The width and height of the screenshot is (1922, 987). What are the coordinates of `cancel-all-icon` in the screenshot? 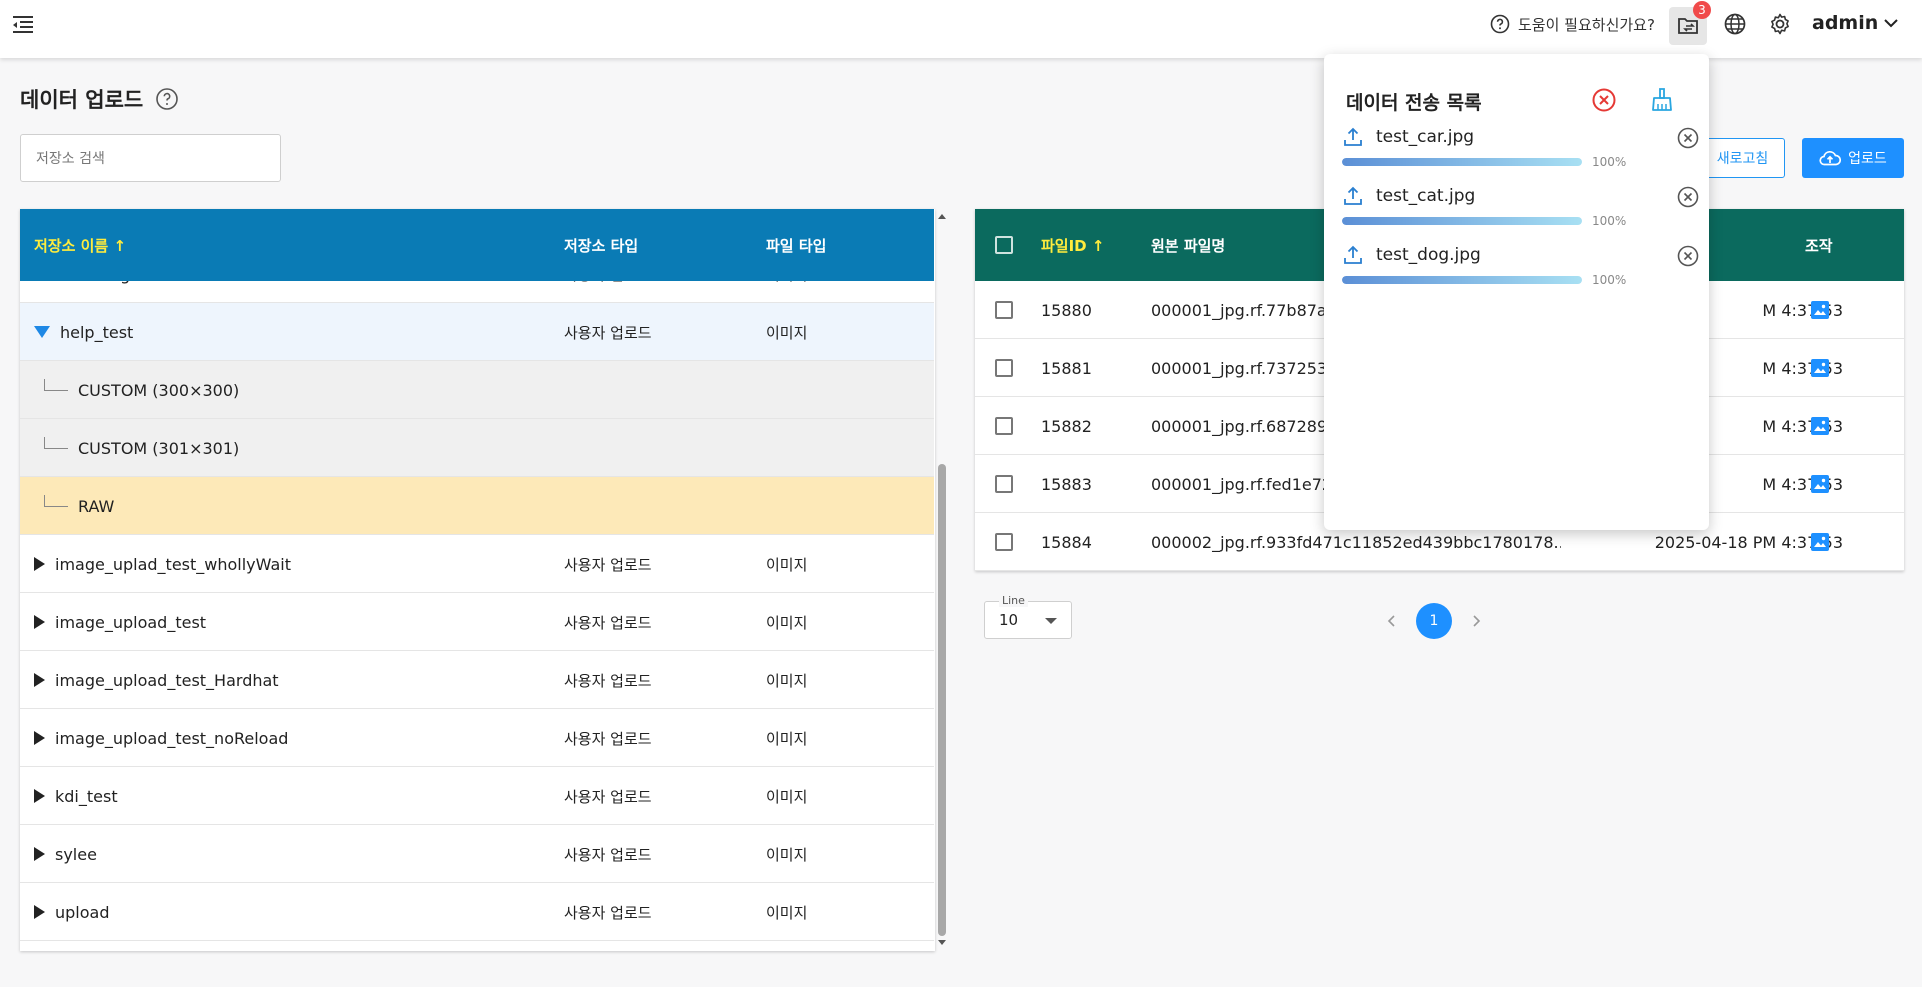 It's located at (1604, 100).